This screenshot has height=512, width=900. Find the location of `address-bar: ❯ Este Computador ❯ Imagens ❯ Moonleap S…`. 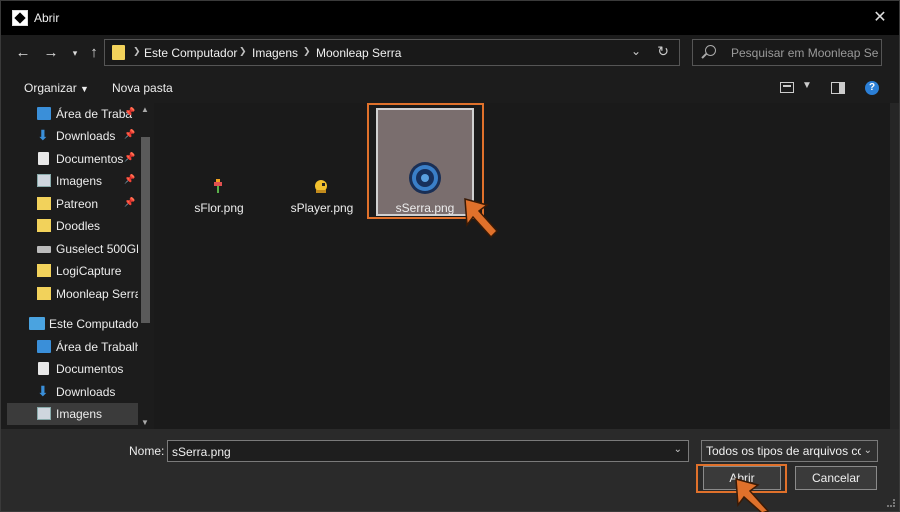

address-bar: ❯ Este Computador ❯ Imagens ❯ Moonleap S… is located at coordinates (392, 52).